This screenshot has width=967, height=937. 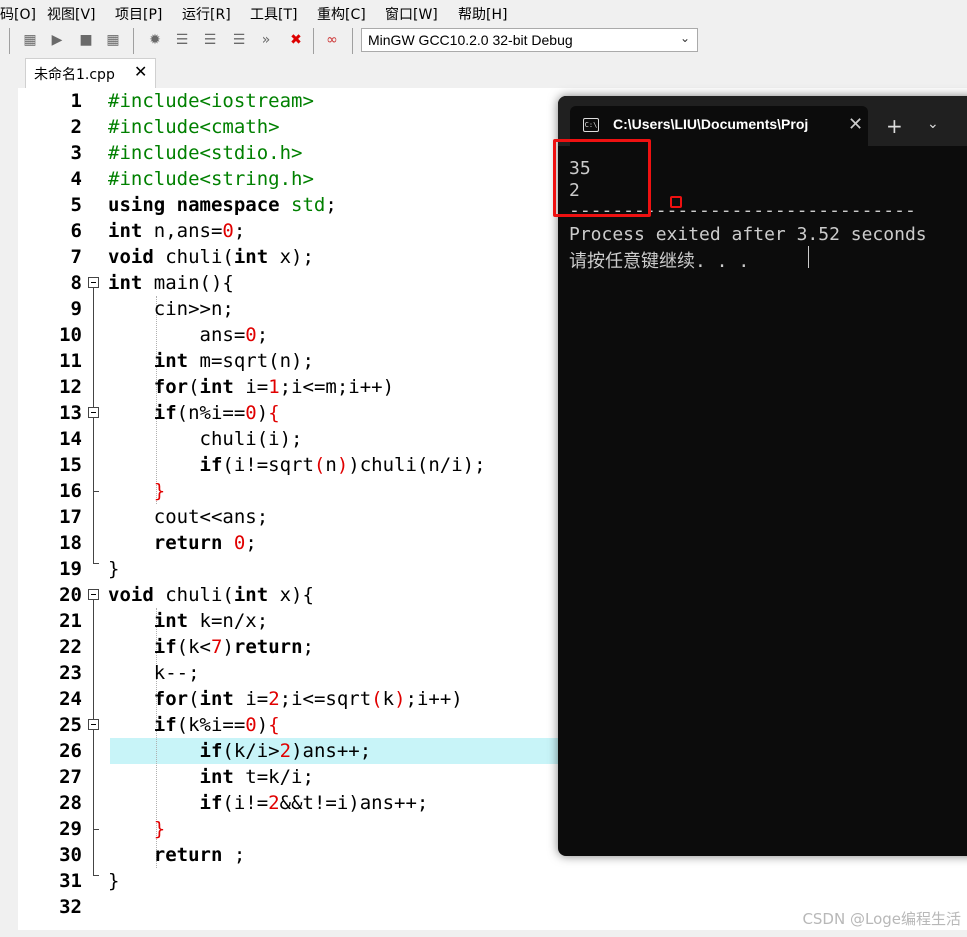 I want to click on line-number: 14, so click(x=70, y=439).